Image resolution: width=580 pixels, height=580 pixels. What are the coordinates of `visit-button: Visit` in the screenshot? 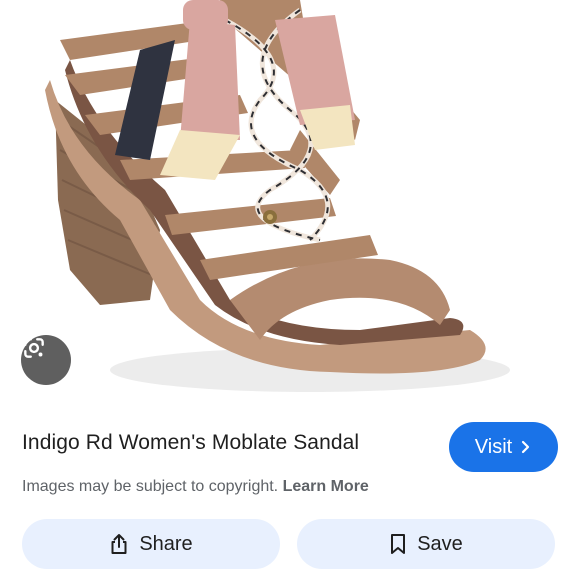 It's located at (503, 447).